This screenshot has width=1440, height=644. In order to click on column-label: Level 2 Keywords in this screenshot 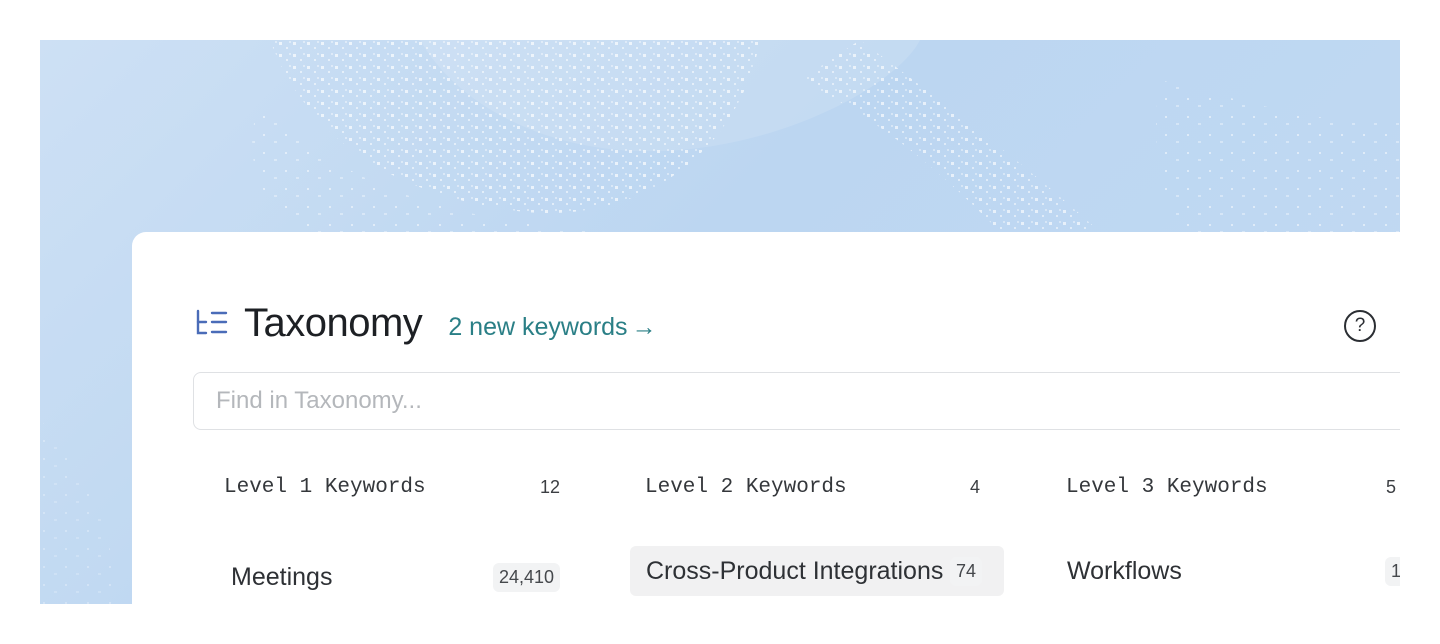, I will do `click(746, 487)`.